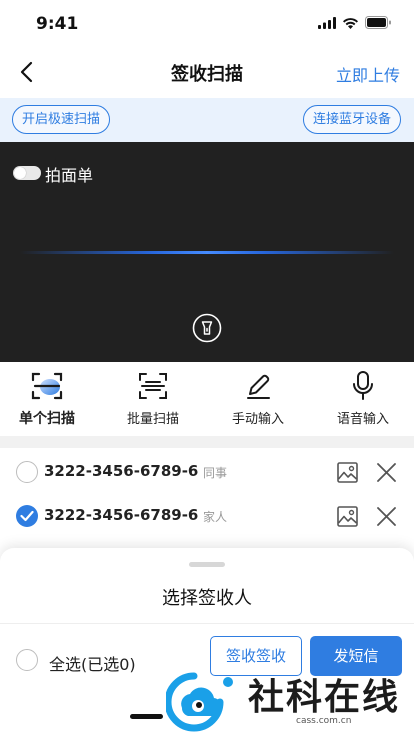 The width and height of the screenshot is (414, 736). I want to click on checkmark-icon, so click(27, 516).